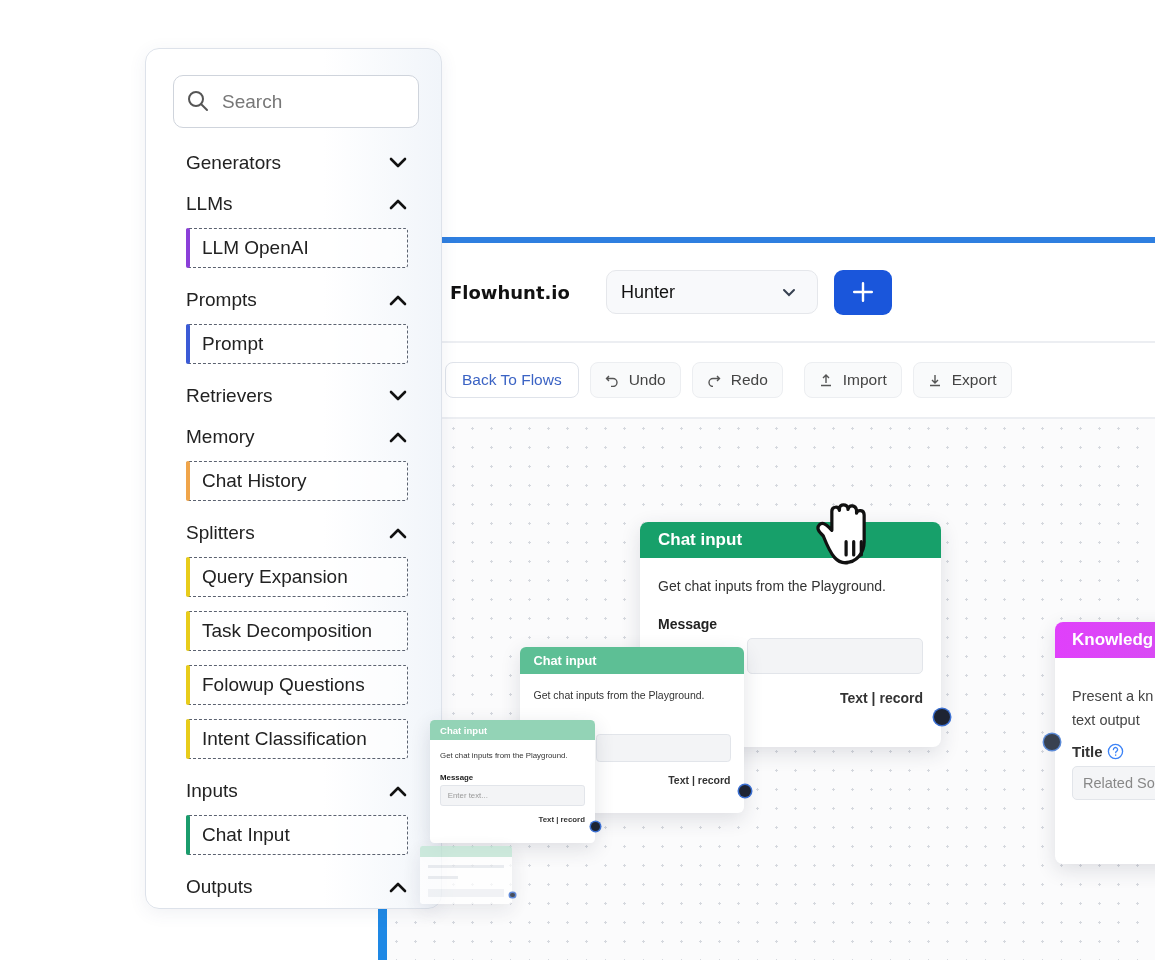 The height and width of the screenshot is (960, 1155). I want to click on field-label: Title, so click(1087, 751).